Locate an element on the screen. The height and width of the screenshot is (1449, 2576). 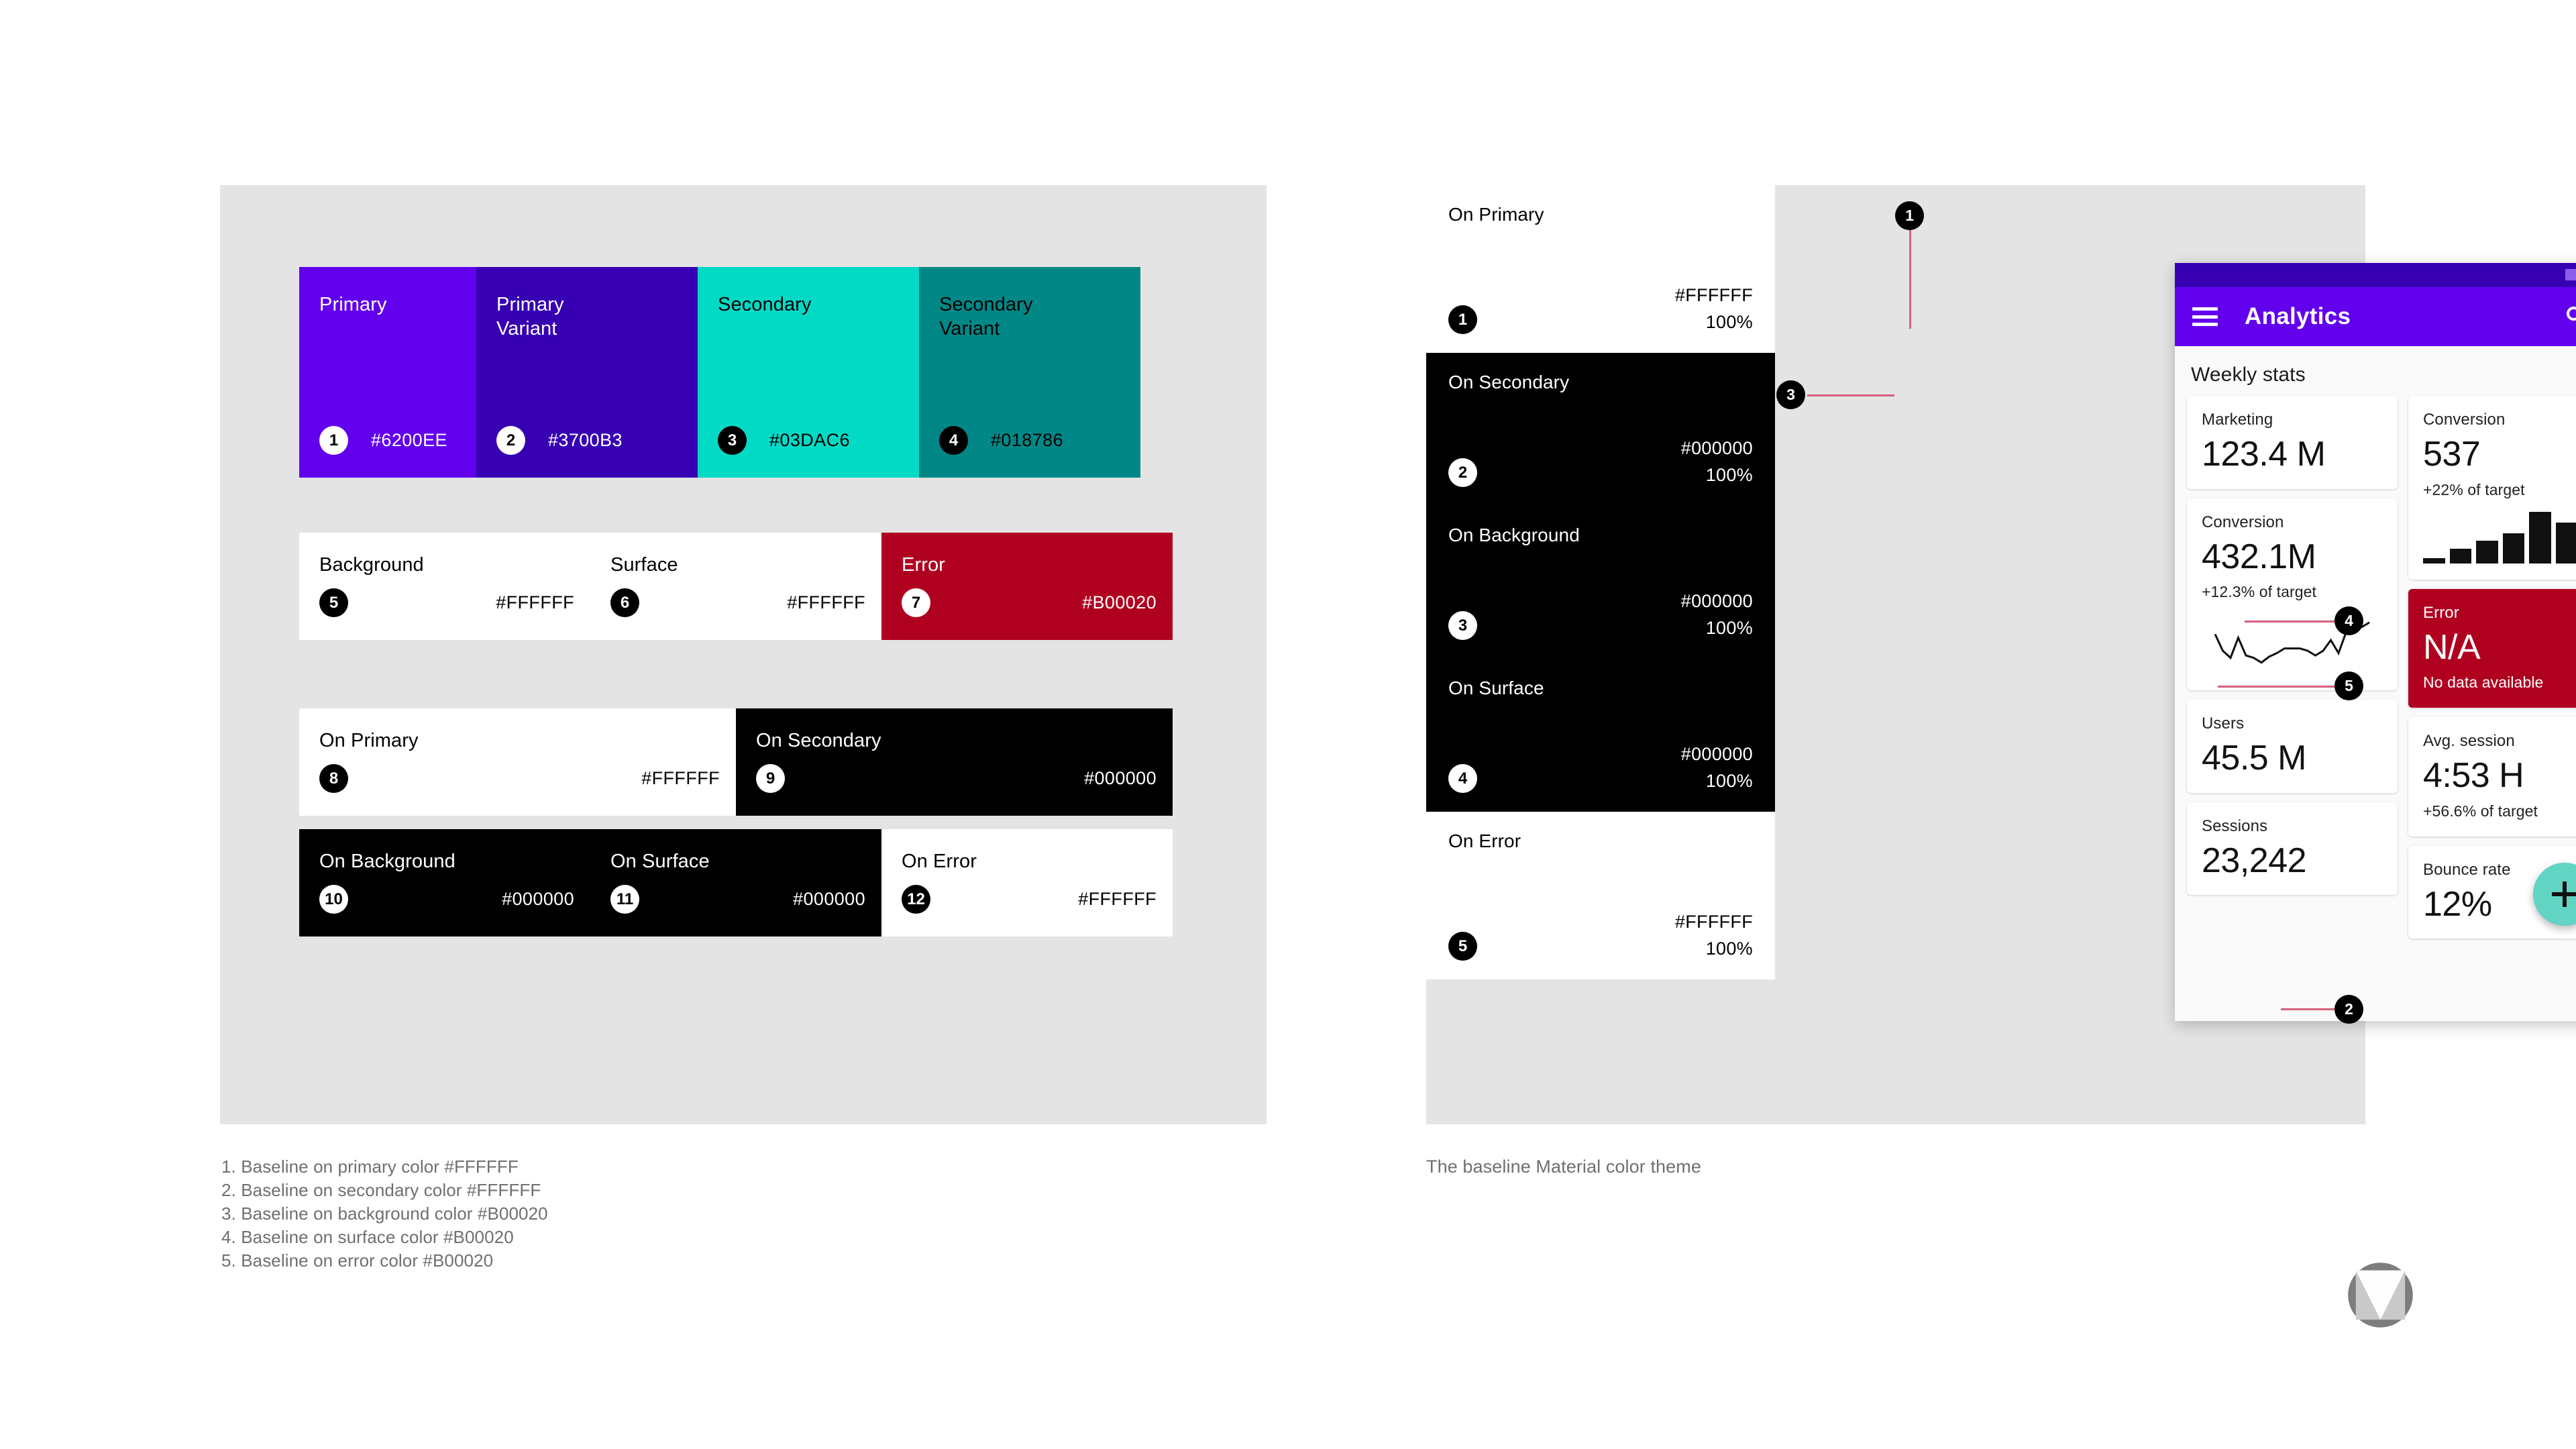
swatch-label: On Secondary is located at coordinates (818, 740).